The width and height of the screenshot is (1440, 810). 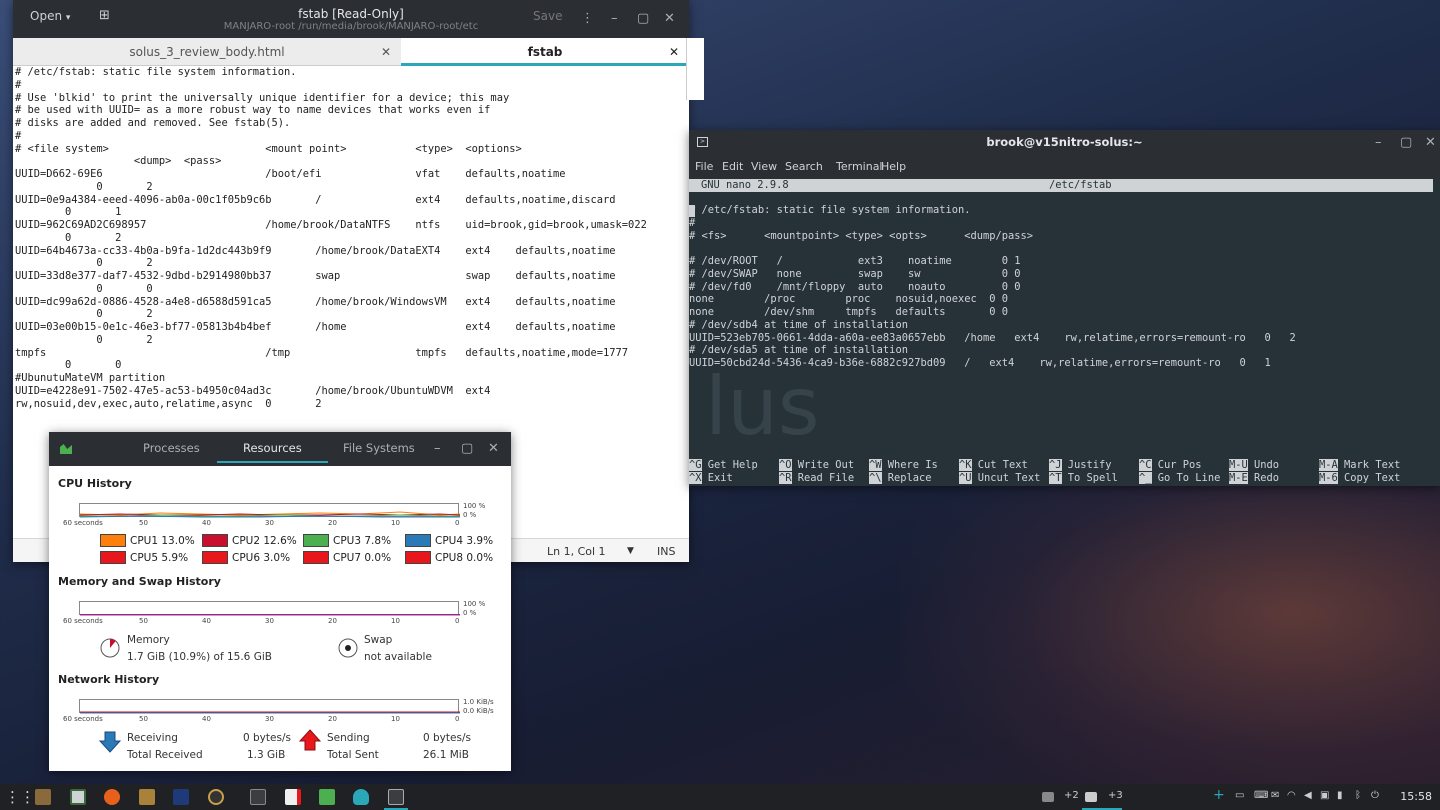 I want to click on display-icon: ▭, so click(x=1239, y=795).